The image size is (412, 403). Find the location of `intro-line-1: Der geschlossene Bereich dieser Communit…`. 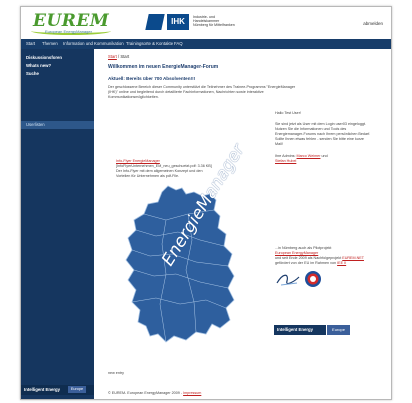

intro-line-1: Der geschlossene Bereich dieser Communit… is located at coordinates (202, 87).